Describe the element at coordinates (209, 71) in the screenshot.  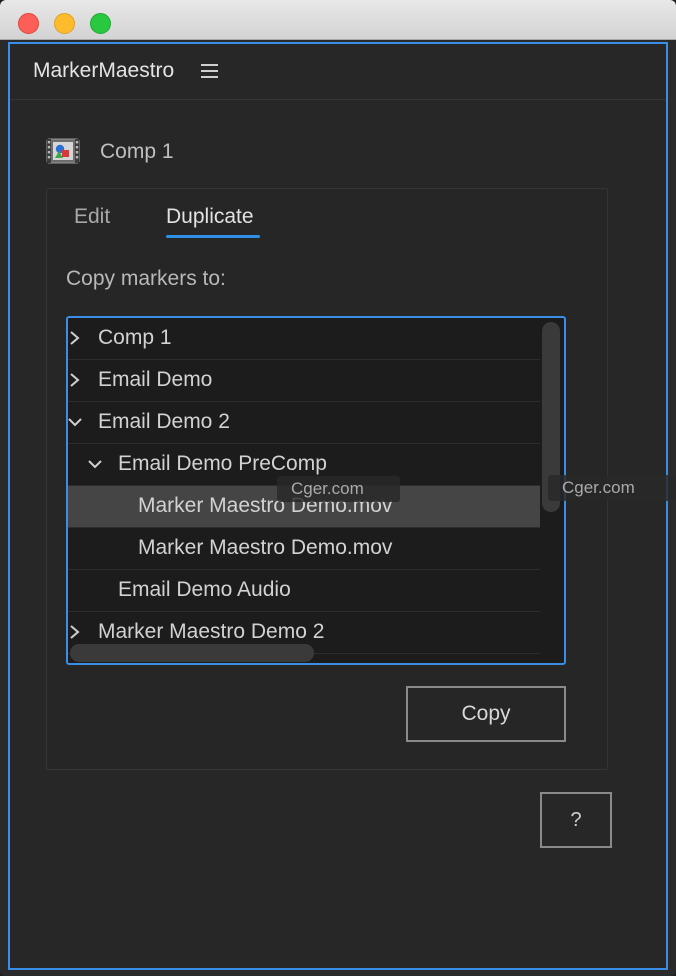
I see `hamburger-menu-icon` at that location.